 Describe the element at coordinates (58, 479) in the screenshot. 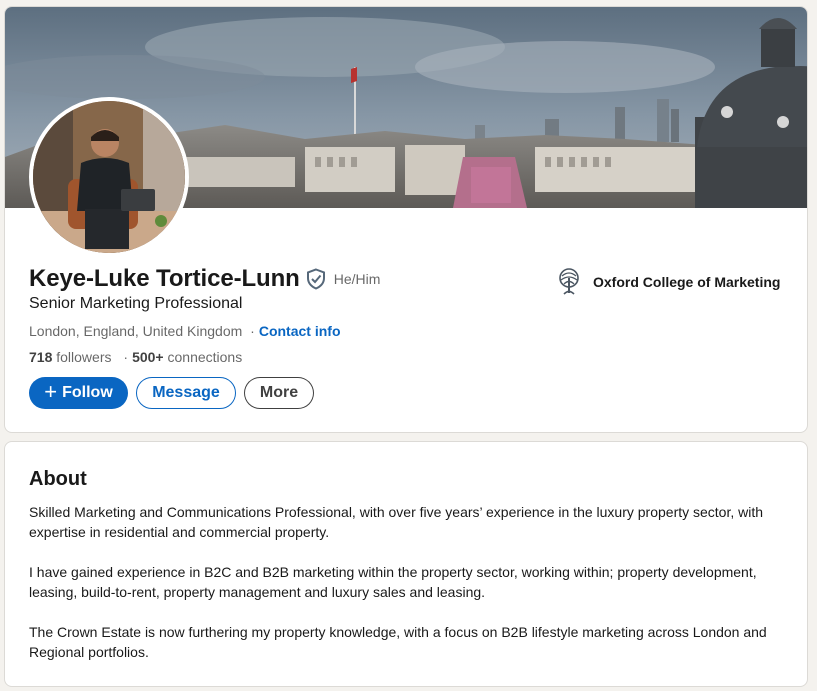

I see `about-title: About` at that location.